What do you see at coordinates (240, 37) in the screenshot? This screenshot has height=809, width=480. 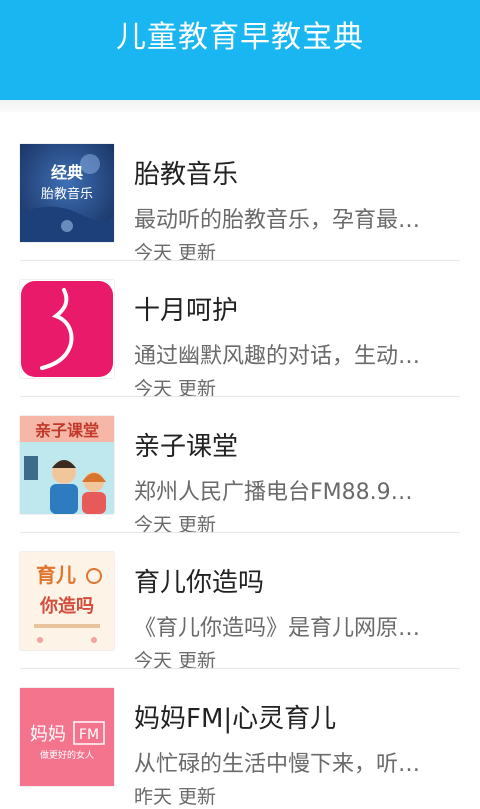 I see `page-title: 儿童教育早教宝典` at bounding box center [240, 37].